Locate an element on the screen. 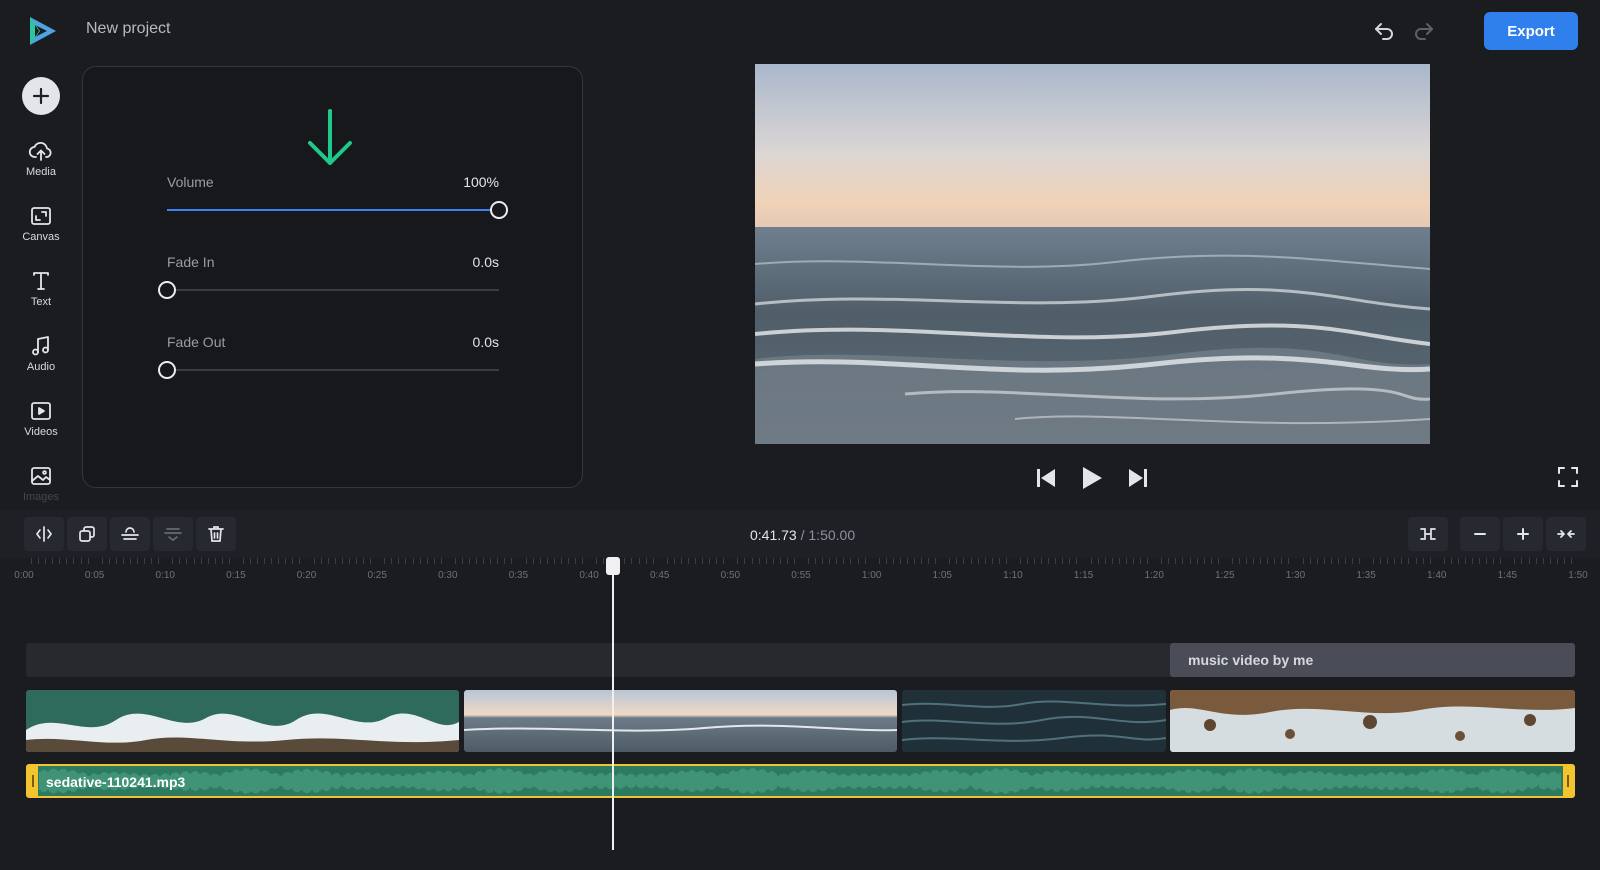 This screenshot has height=870, width=1600. sidebar-item-canvas: Canvas is located at coordinates (41, 233).